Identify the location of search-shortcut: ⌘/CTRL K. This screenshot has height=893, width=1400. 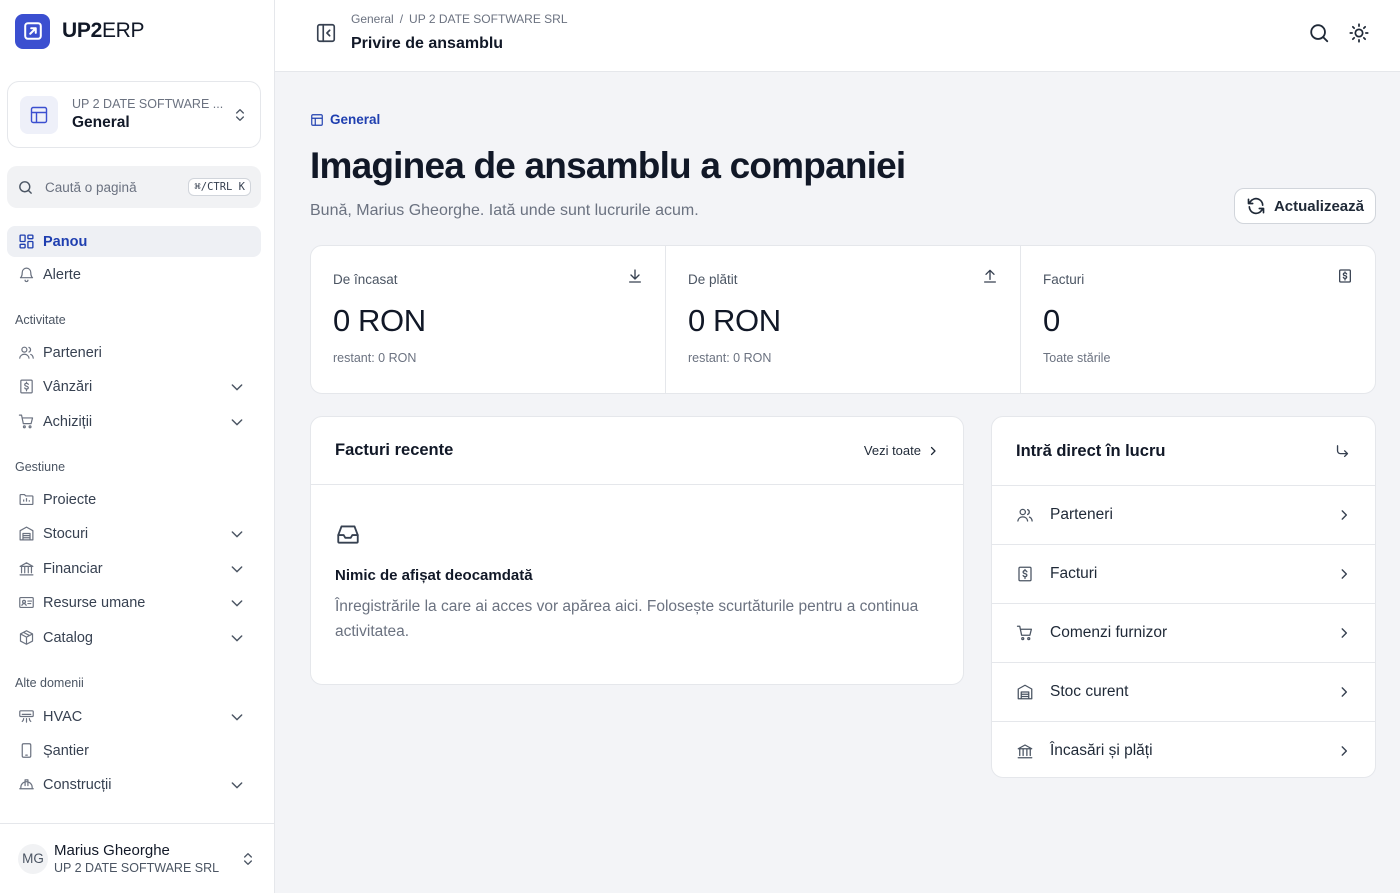
(219, 187).